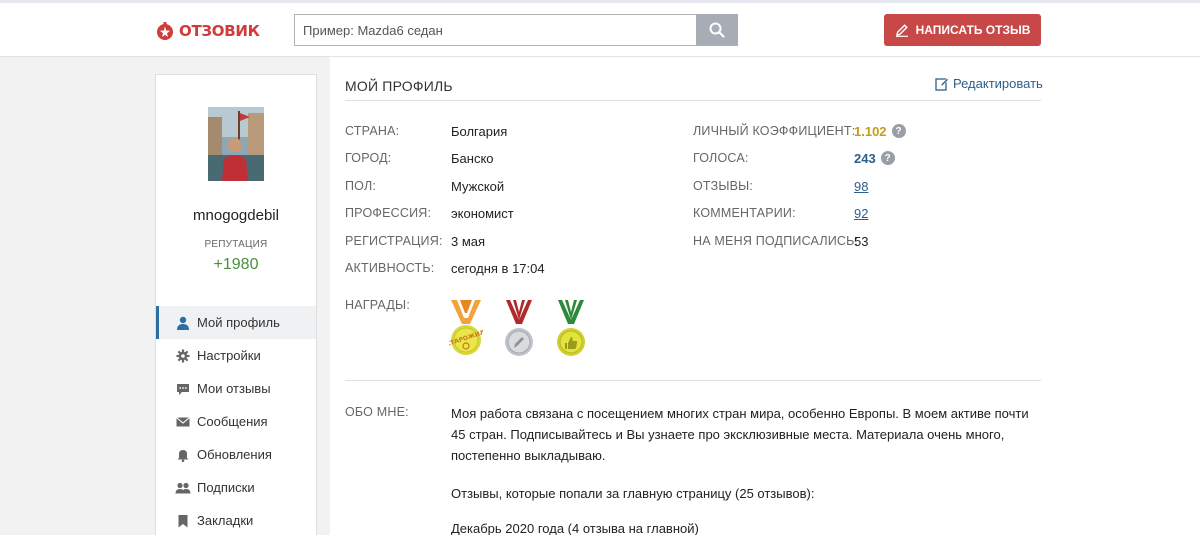 Image resolution: width=1200 pixels, height=535 pixels. I want to click on users-icon, so click(183, 488).